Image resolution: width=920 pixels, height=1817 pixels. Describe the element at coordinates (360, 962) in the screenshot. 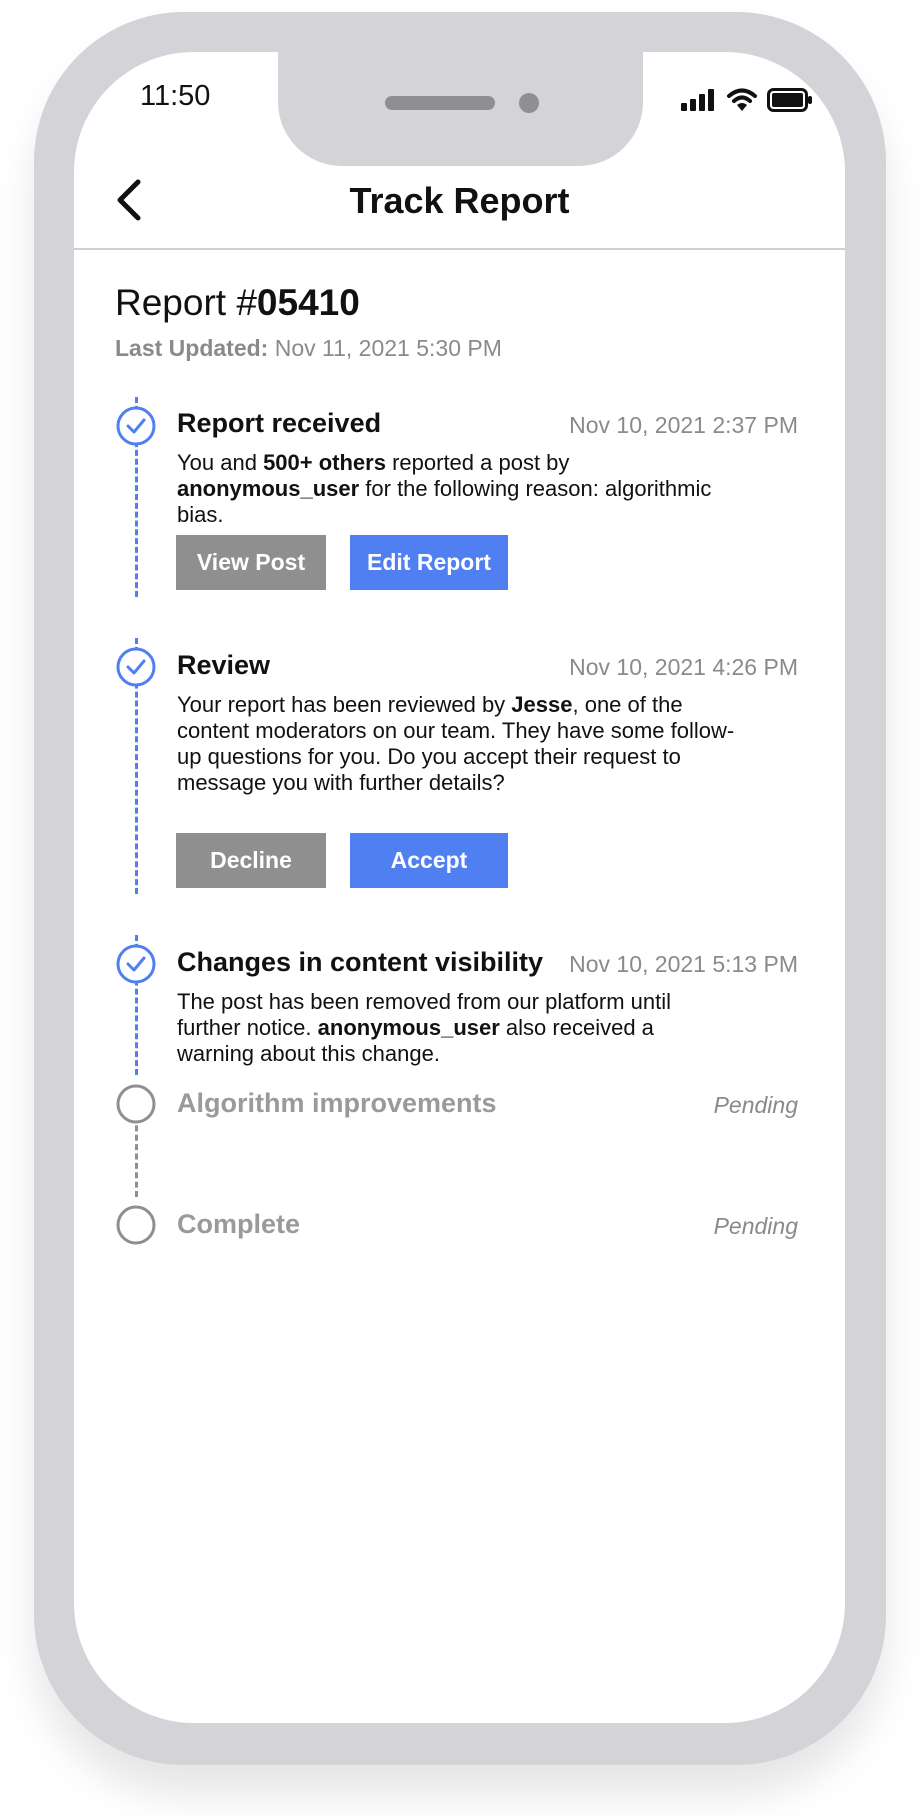

I see `step-title-content-visibility: Changes in content visibility` at that location.